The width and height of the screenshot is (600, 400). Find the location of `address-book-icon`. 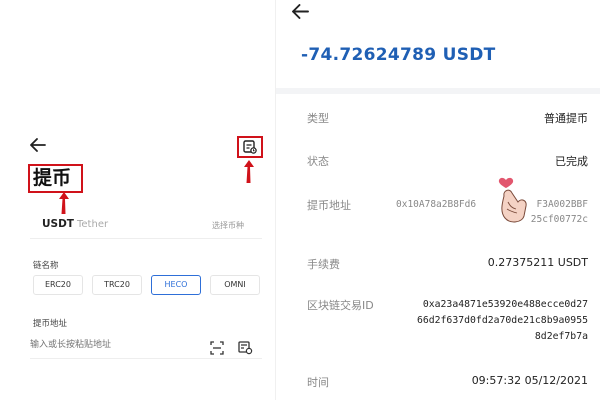

address-book-icon is located at coordinates (245, 349).